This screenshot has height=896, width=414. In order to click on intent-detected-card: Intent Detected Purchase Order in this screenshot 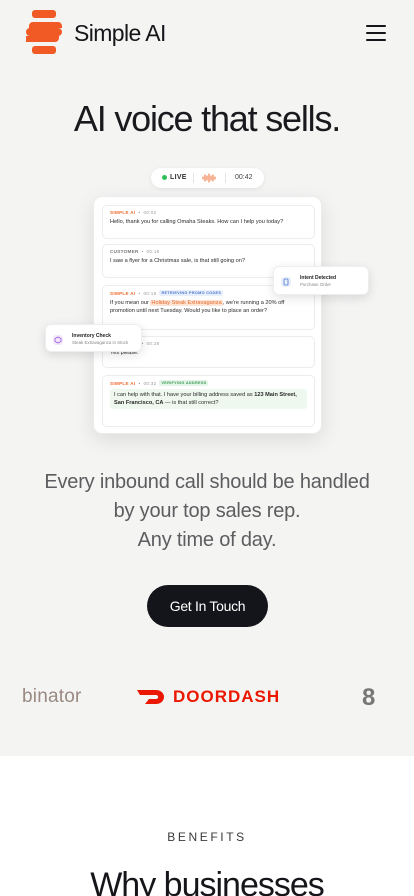, I will do `click(321, 280)`.